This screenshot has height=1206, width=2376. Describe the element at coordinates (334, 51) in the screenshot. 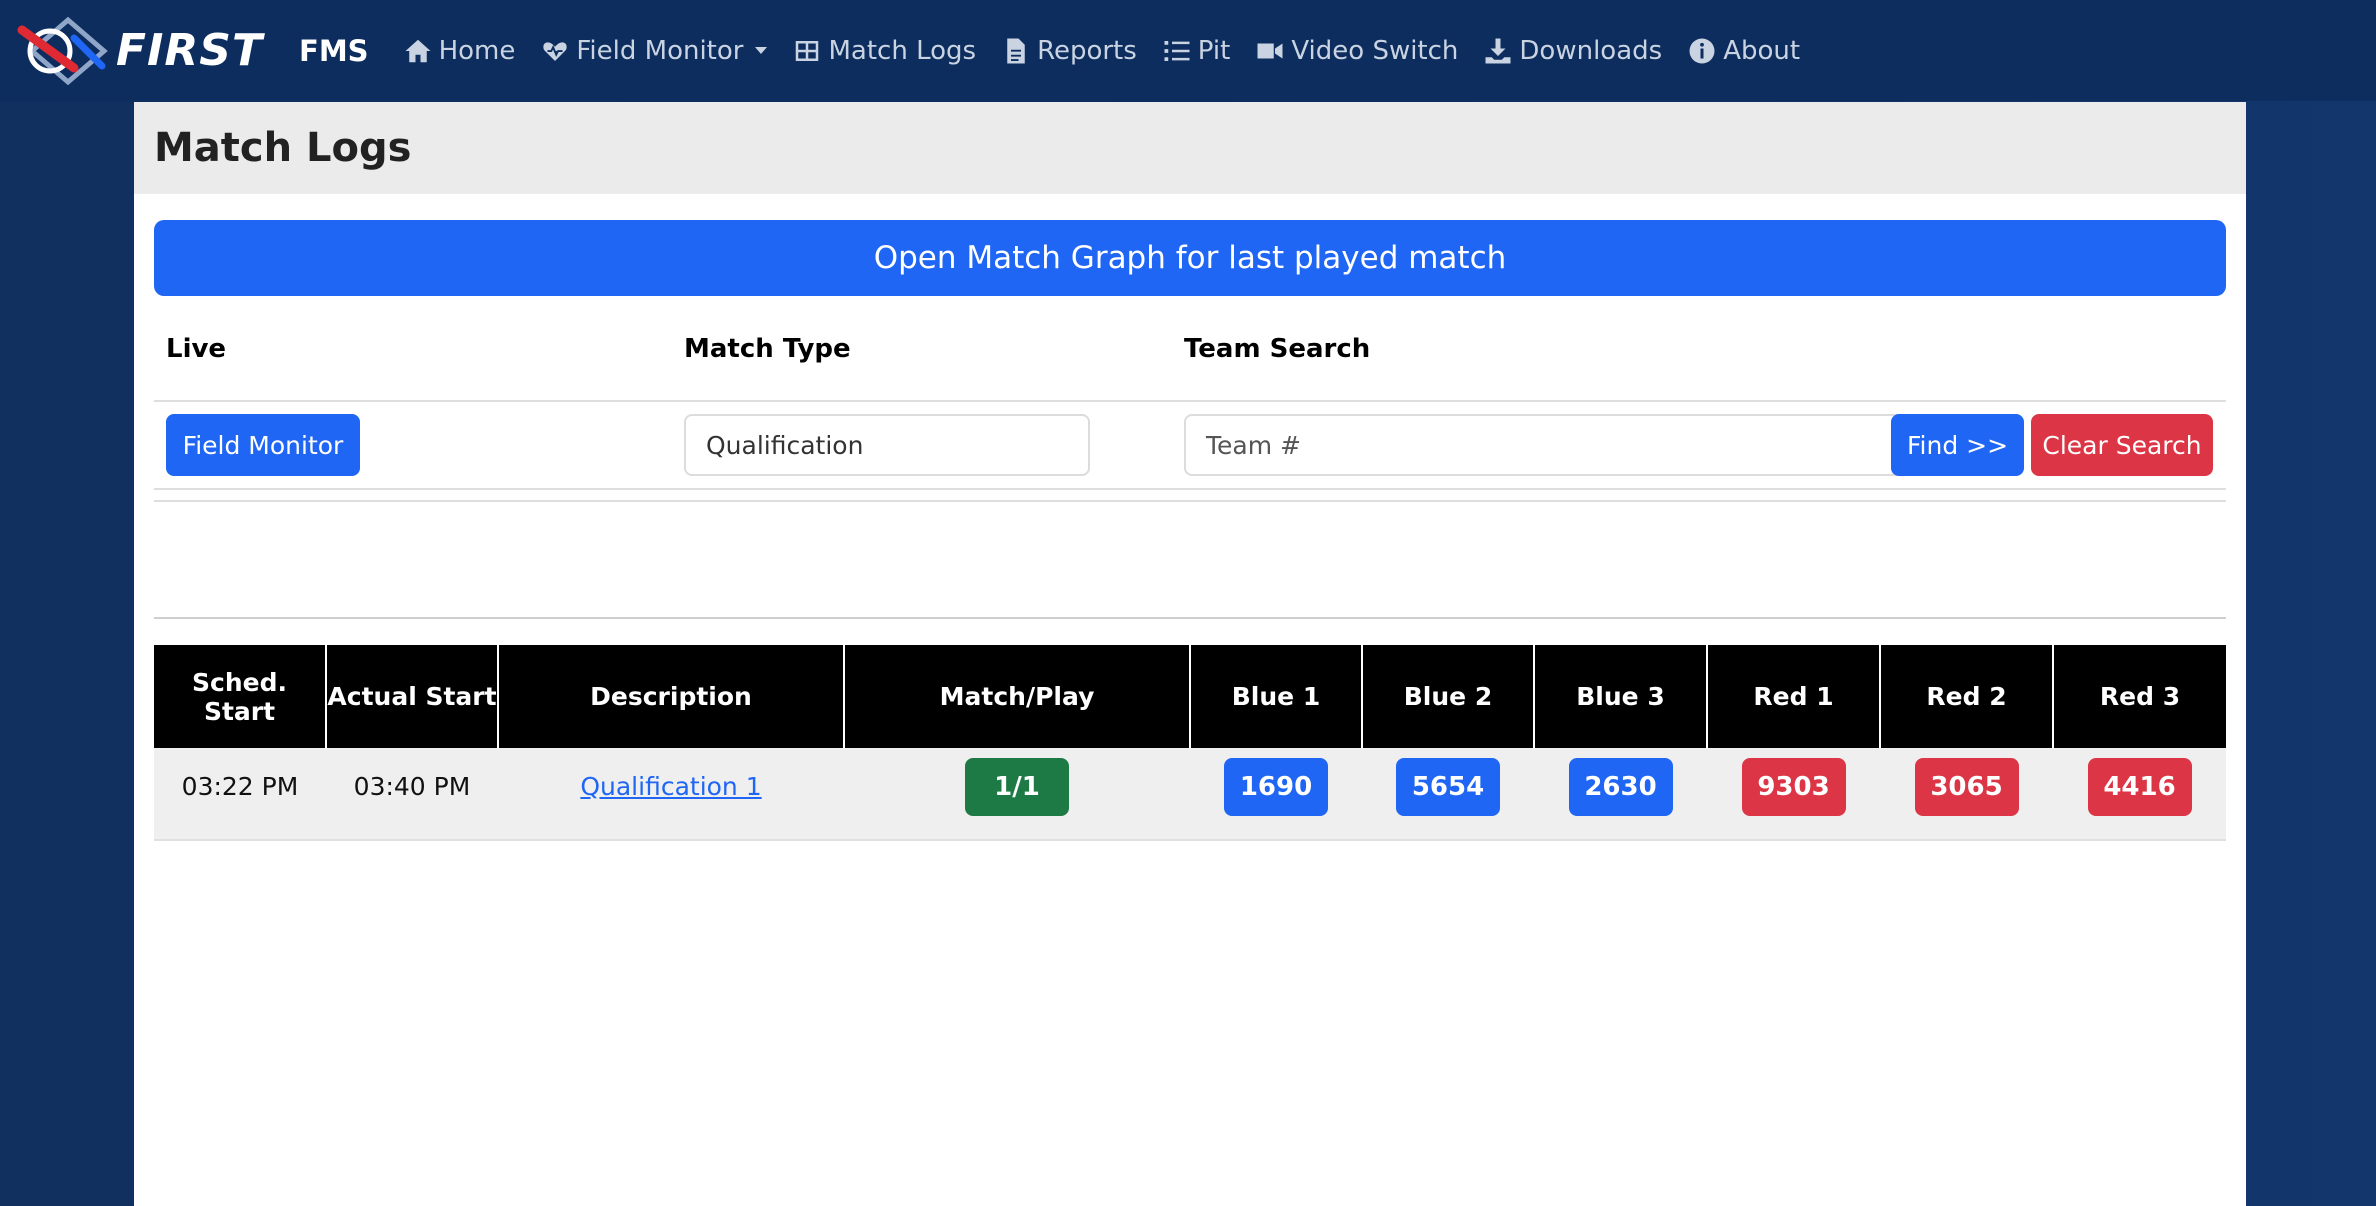

I see `app-name: FMS` at that location.